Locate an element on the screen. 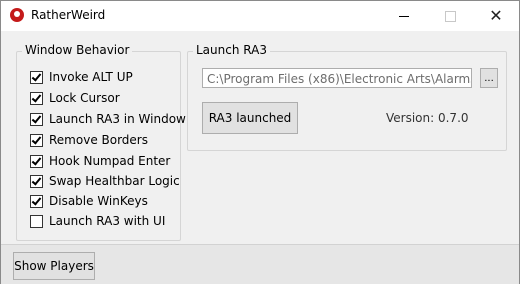  minimize-icon is located at coordinates (404, 16).